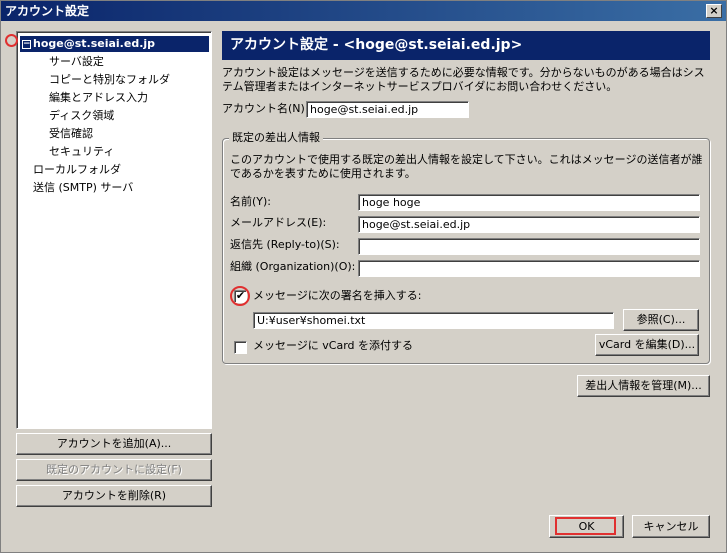  What do you see at coordinates (585, 526) in the screenshot?
I see `ok-highlight-box` at bounding box center [585, 526].